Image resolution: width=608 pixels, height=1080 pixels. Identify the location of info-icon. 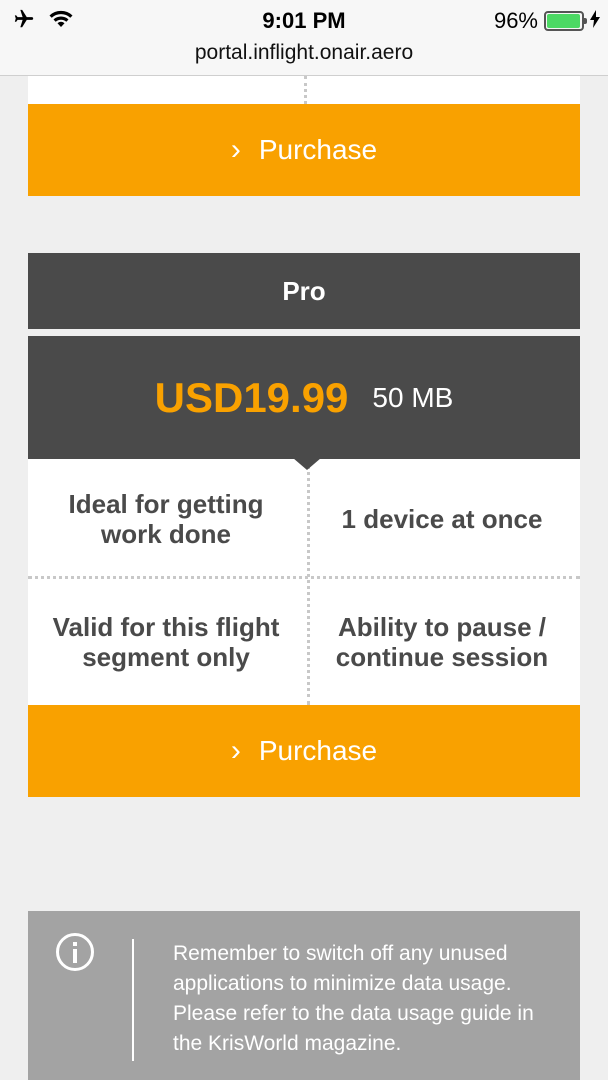
(75, 952).